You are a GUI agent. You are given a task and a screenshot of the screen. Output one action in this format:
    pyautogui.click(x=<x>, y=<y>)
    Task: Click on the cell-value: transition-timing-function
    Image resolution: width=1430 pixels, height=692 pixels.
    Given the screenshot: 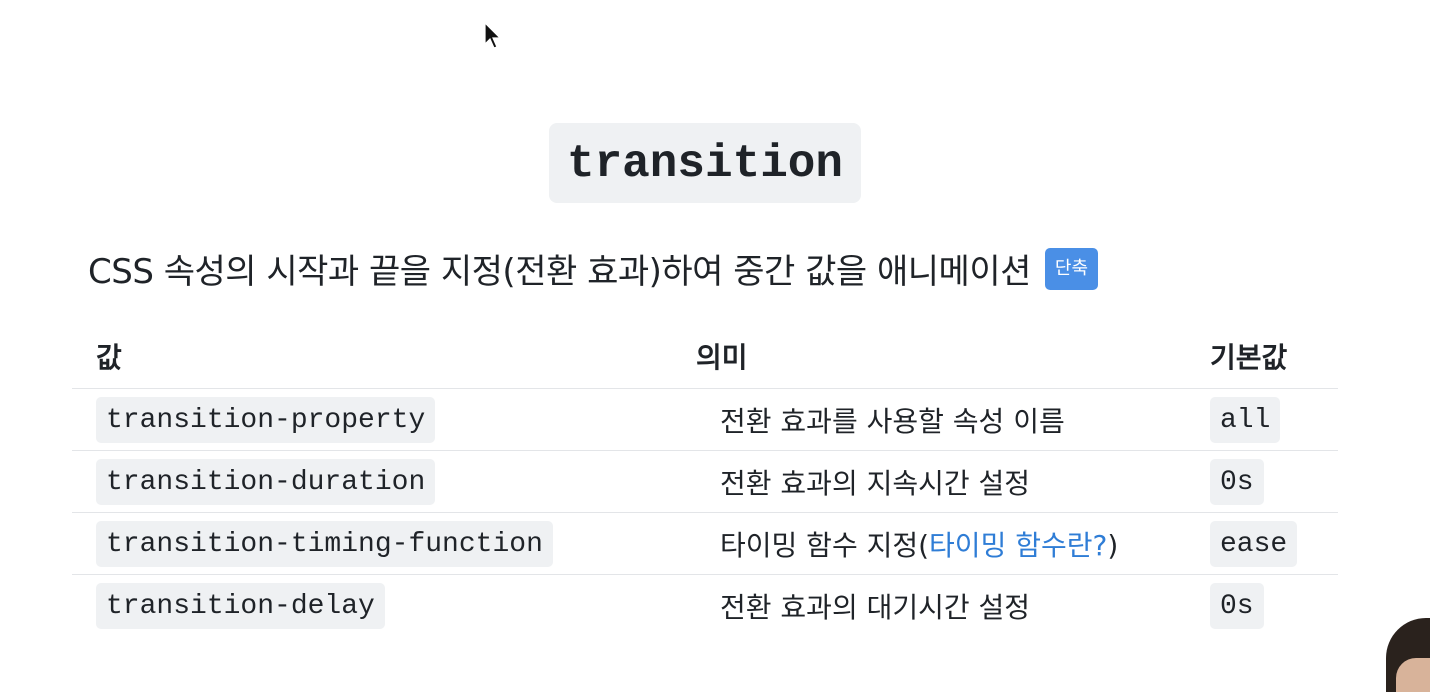 What is the action you would take?
    pyautogui.click(x=384, y=543)
    